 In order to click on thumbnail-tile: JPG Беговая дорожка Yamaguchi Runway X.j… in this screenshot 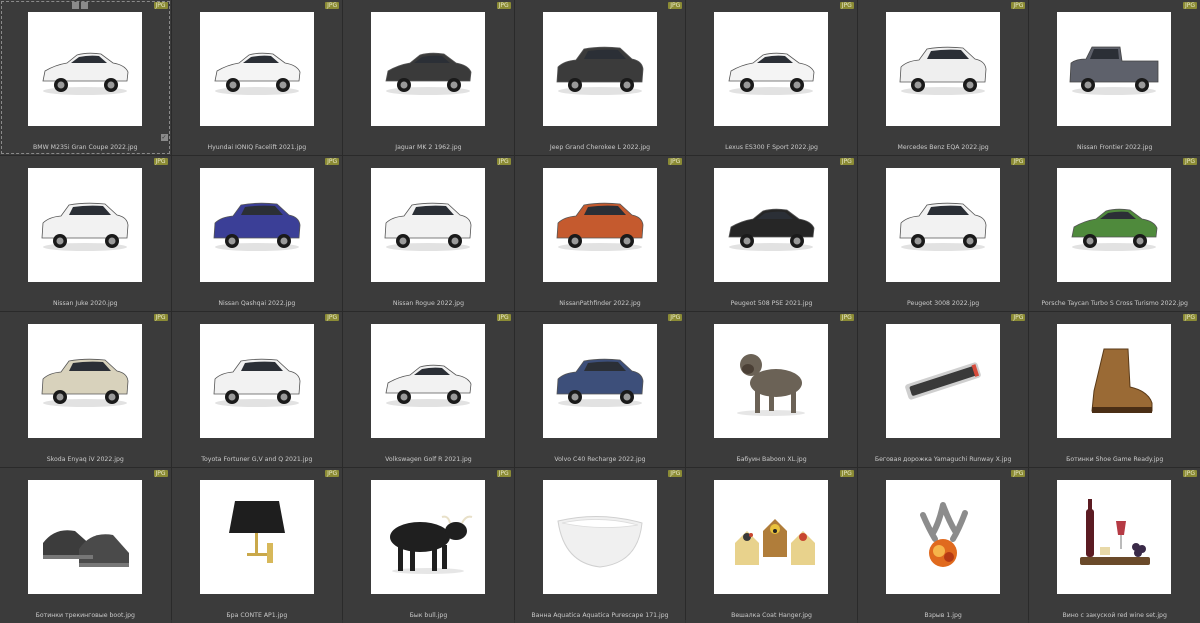, I will do `click(943, 389)`.